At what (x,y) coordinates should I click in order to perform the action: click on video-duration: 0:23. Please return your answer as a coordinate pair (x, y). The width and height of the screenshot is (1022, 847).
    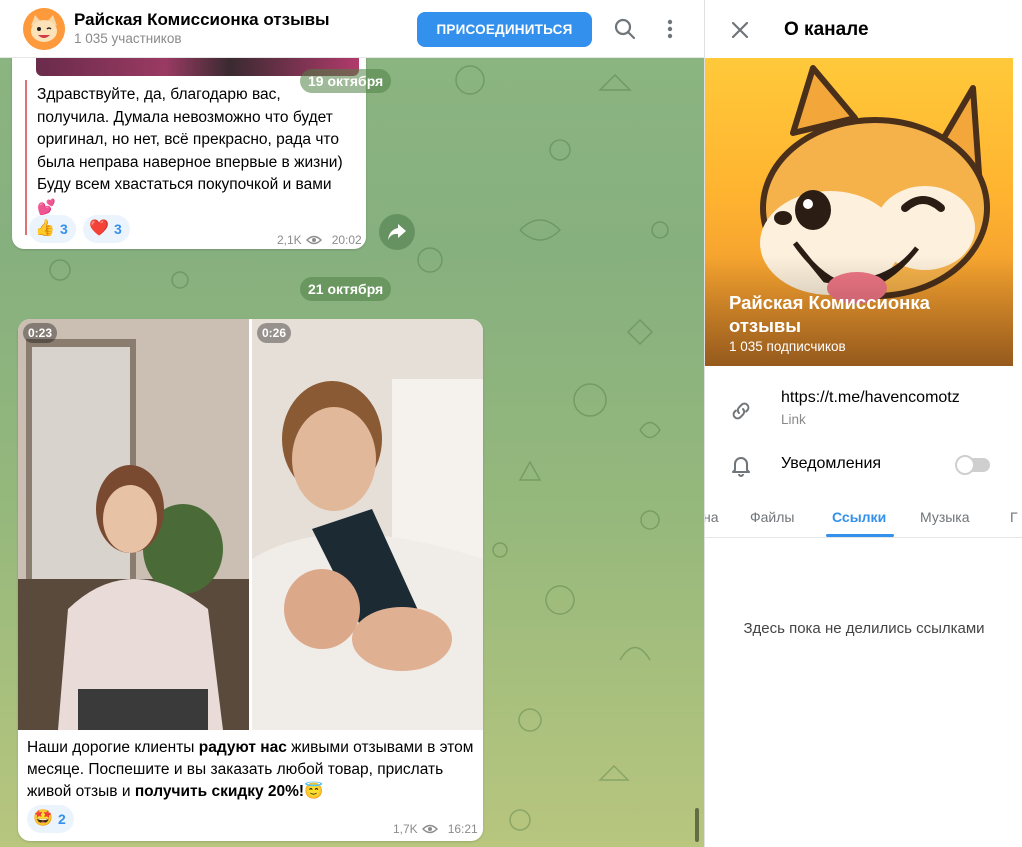
    Looking at the image, I should click on (40, 333).